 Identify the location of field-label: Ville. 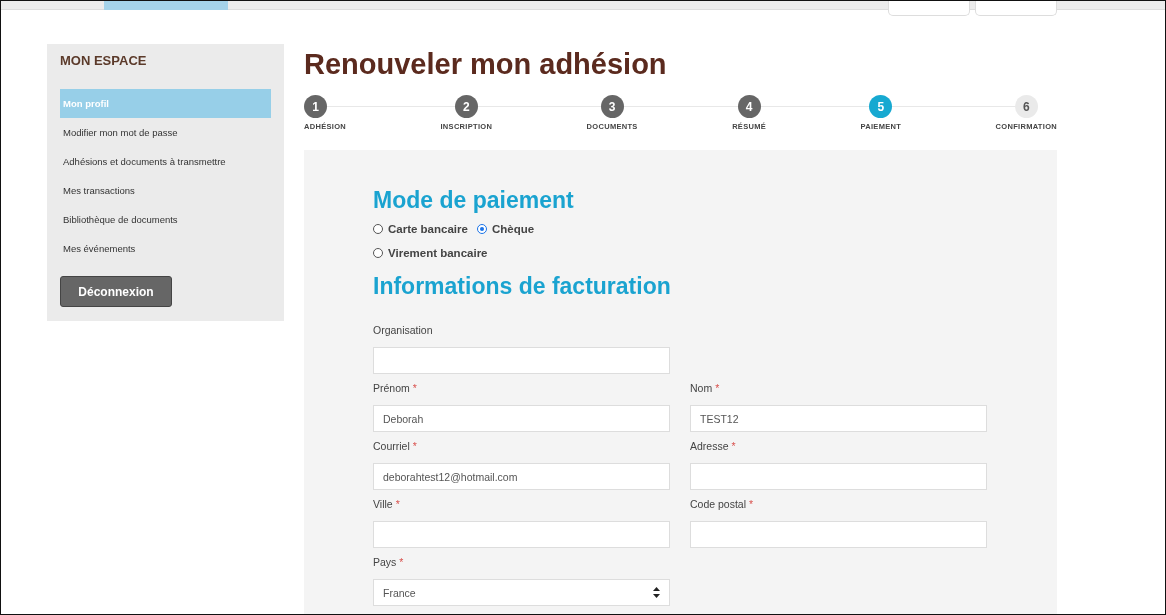
(383, 504).